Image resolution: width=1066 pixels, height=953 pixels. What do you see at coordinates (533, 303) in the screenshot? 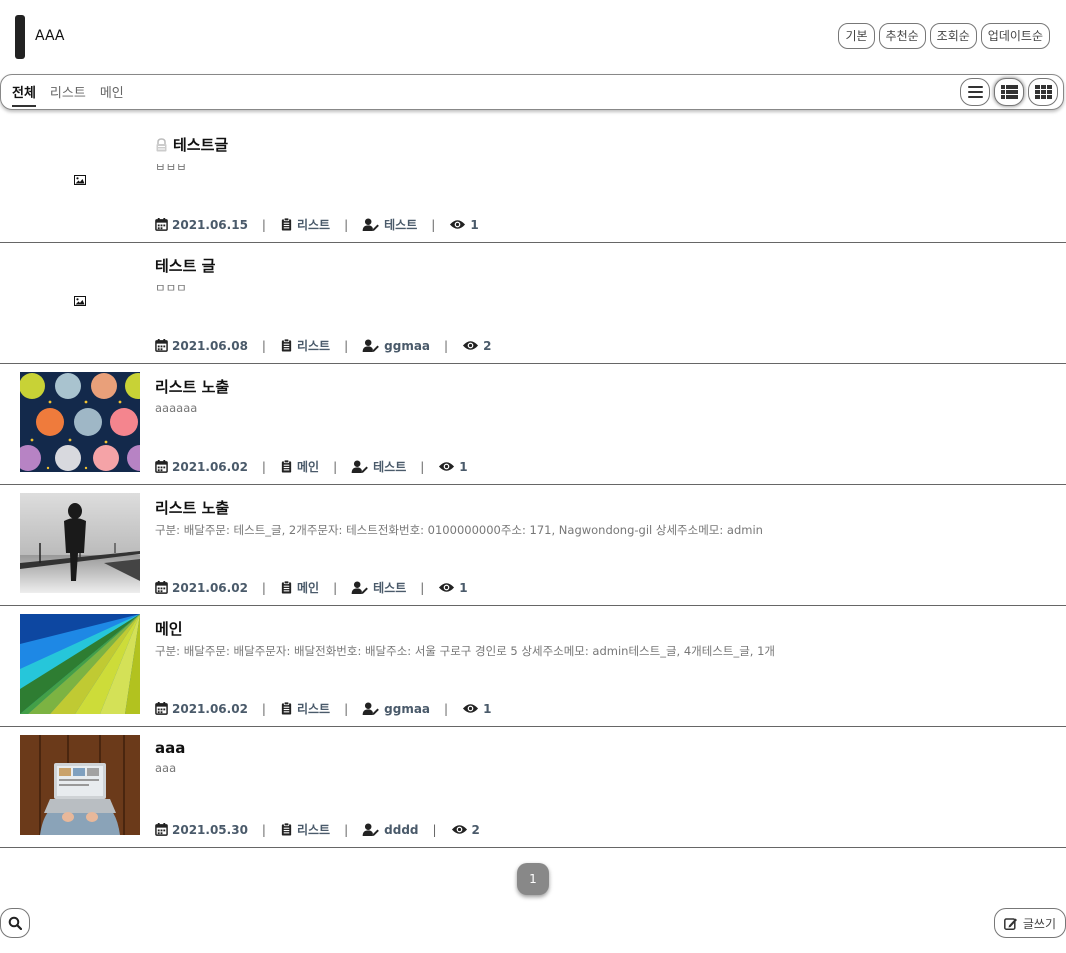
I see `post-item: 테스트 글 ㅁㅁㅁ 2021.06.08 | 리스트 | ggmaa | 2` at bounding box center [533, 303].